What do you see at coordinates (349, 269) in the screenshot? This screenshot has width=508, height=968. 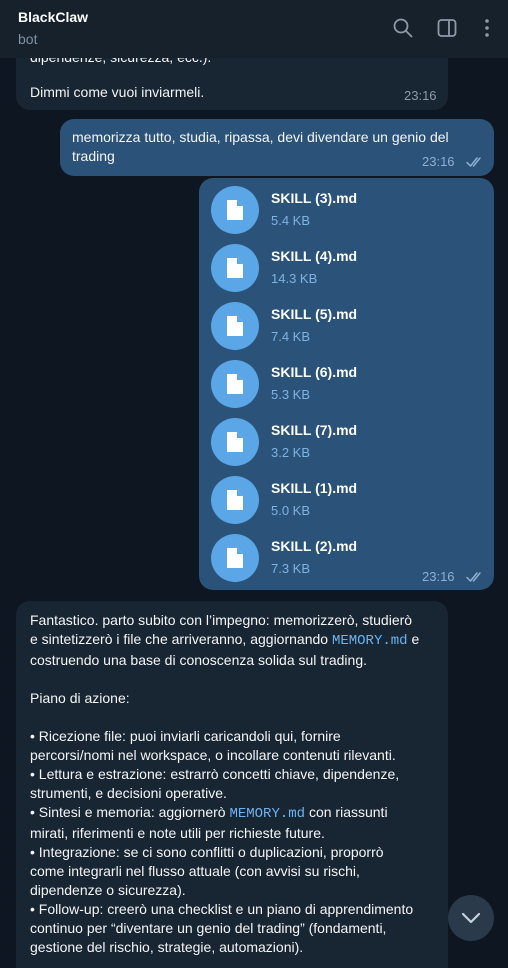 I see `file-attachment: SKILL (4).md 14.3 KB` at bounding box center [349, 269].